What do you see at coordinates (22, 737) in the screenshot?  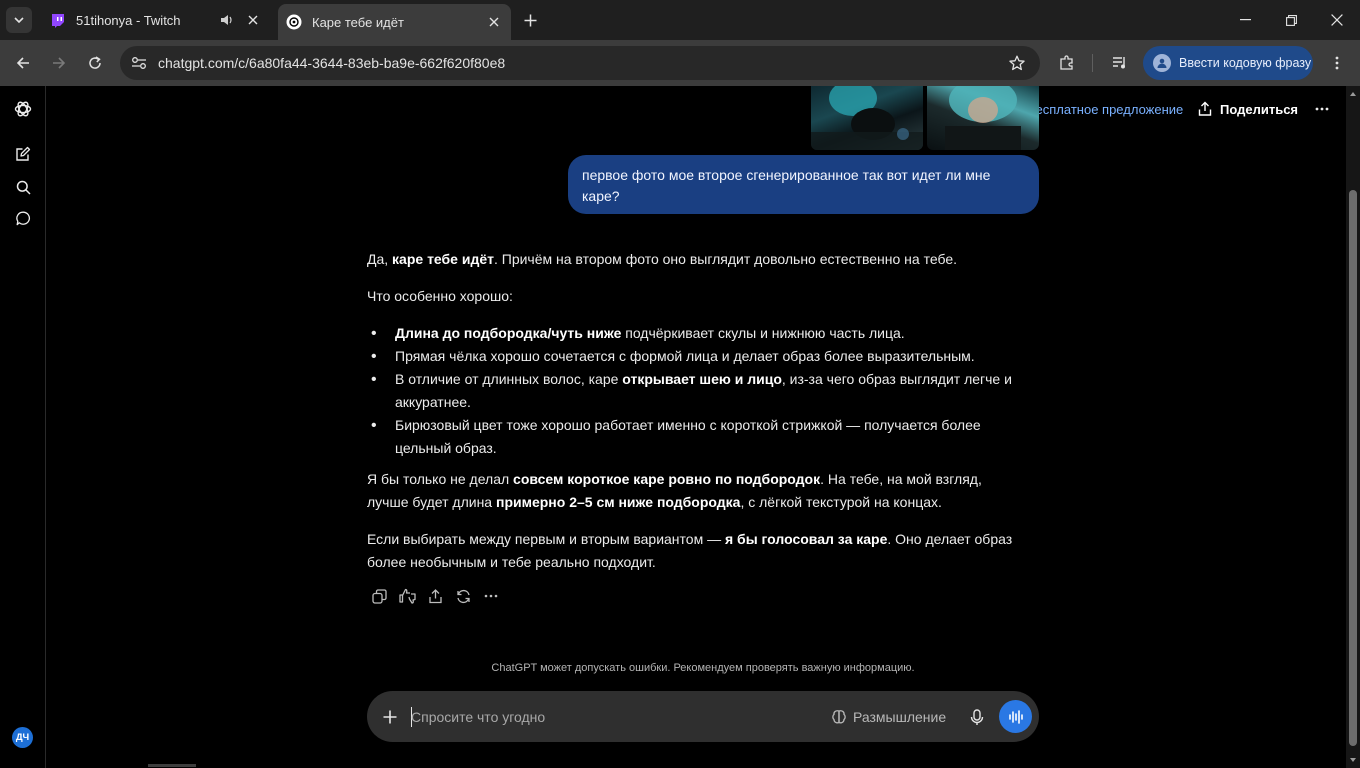 I see `avatar: ДЧ` at bounding box center [22, 737].